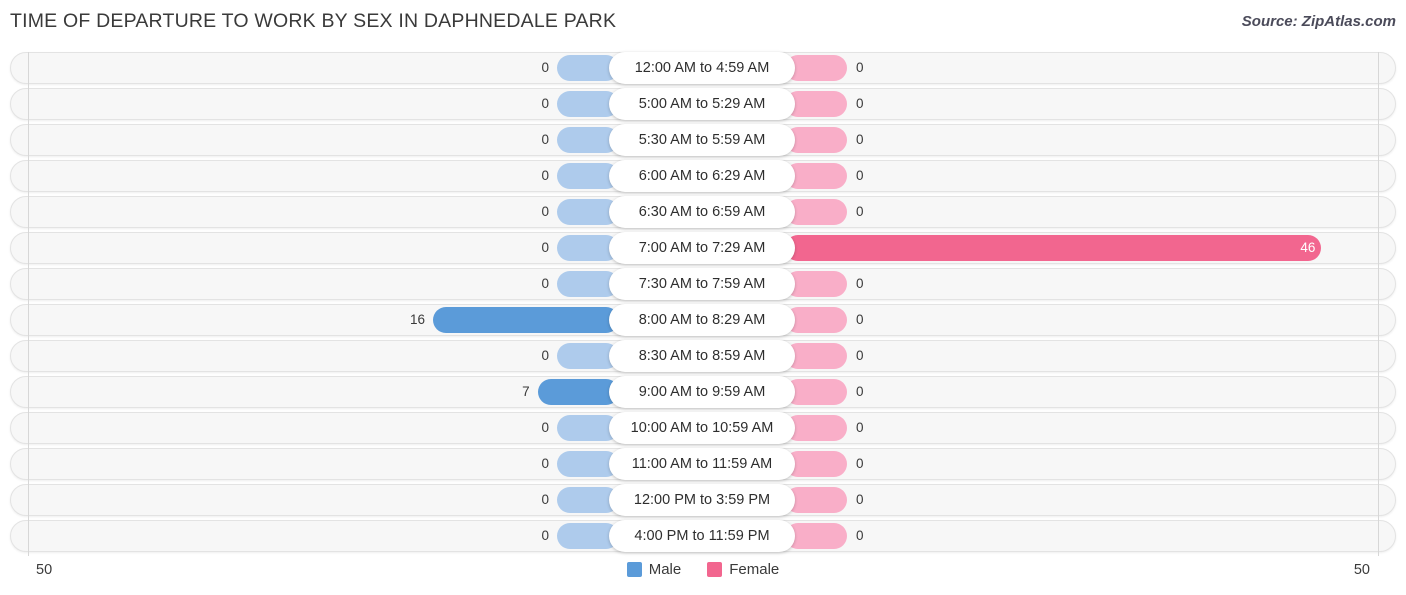  I want to click on legend-label: Male, so click(665, 569).